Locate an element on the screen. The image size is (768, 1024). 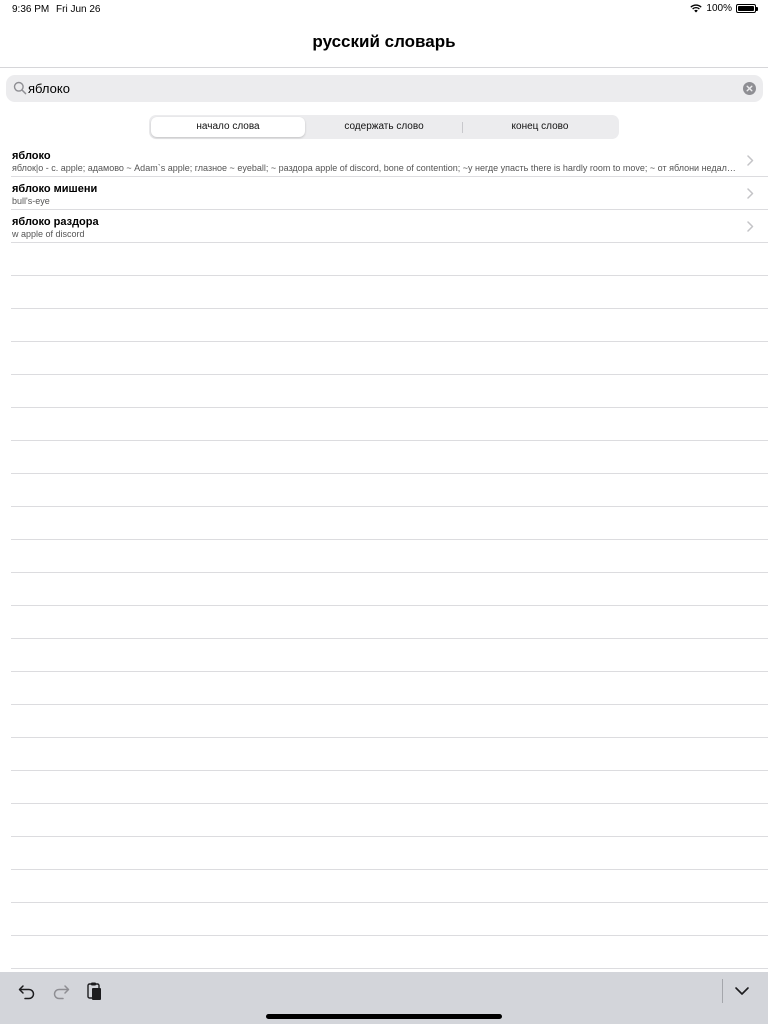
status-date: Fri Jun 26 is located at coordinates (78, 9).